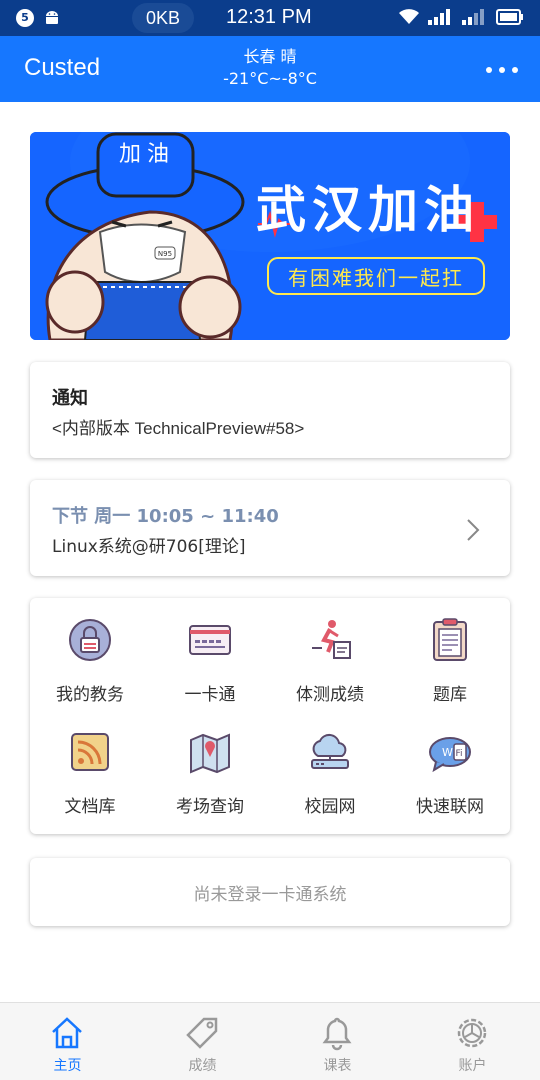 The height and width of the screenshot is (1080, 540). What do you see at coordinates (210, 695) in the screenshot?
I see `feature-label: 一卡通` at bounding box center [210, 695].